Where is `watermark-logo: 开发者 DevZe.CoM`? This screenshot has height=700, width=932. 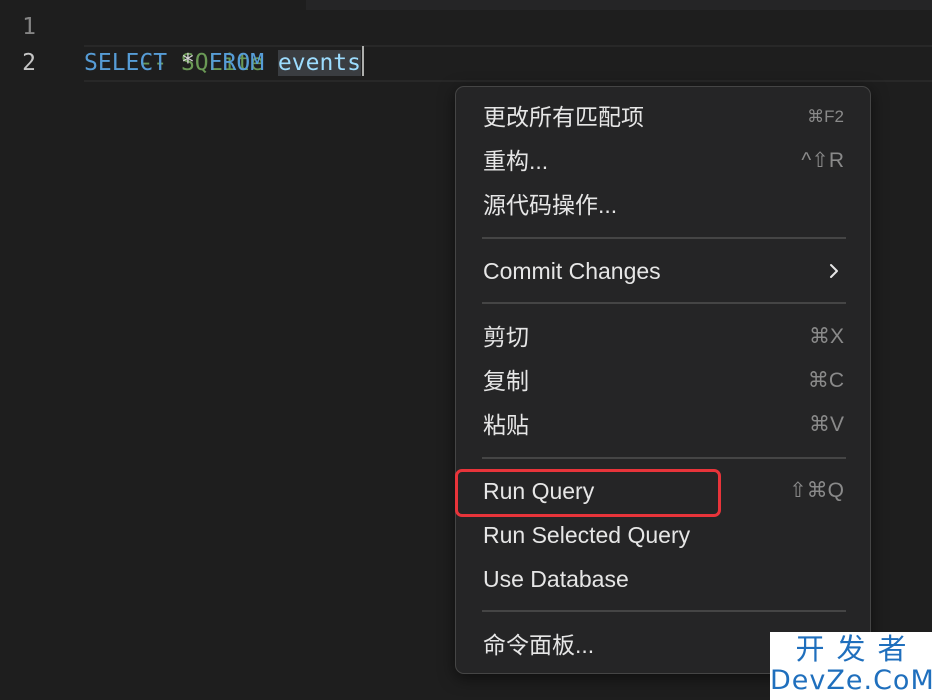
watermark-logo: 开发者 DevZe.CoM is located at coordinates (851, 666).